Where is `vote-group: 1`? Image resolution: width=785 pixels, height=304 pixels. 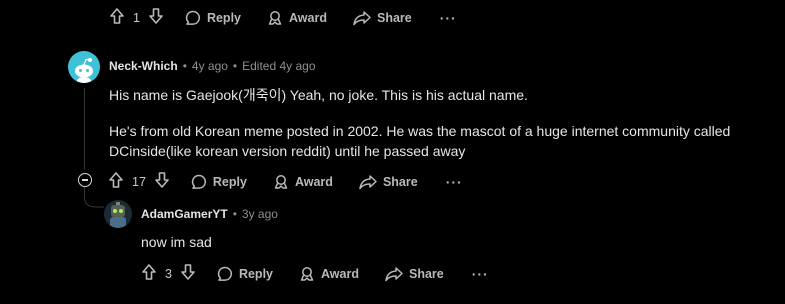
vote-group: 1 is located at coordinates (136, 17).